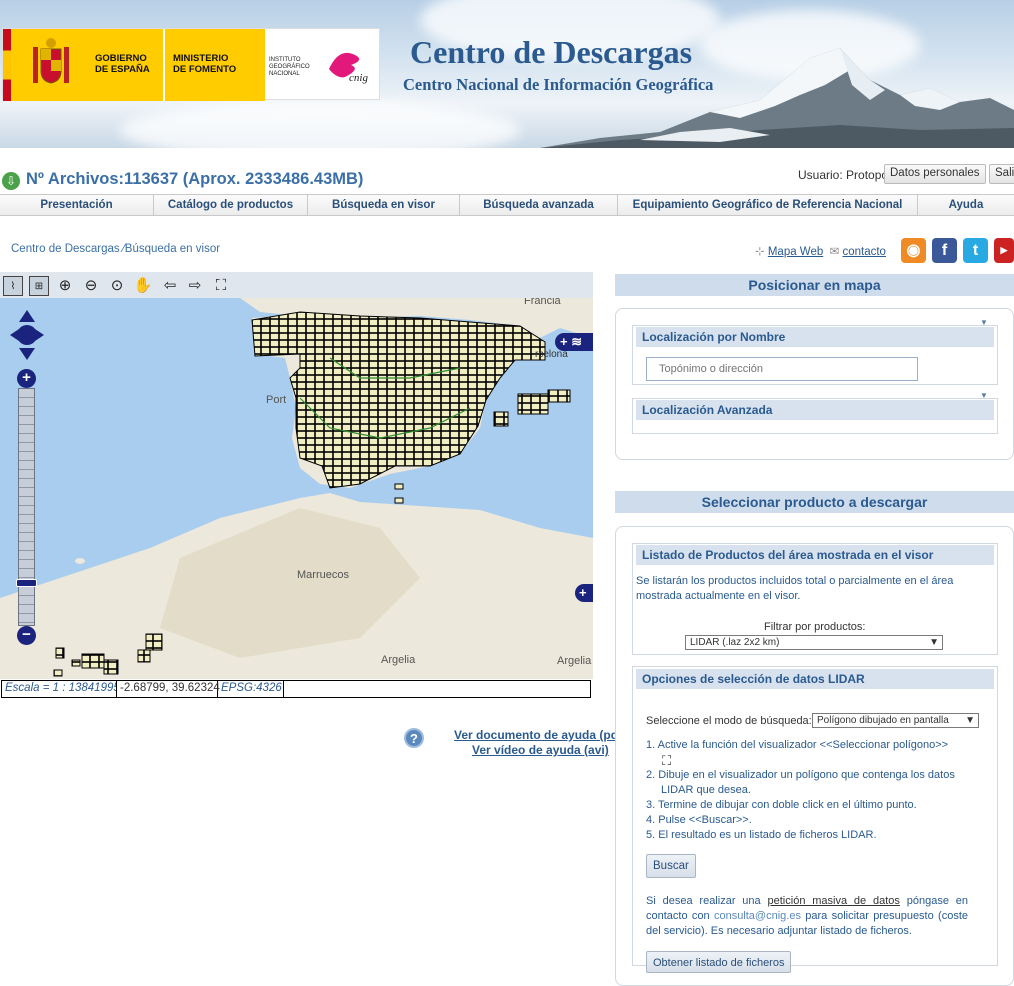 Image resolution: width=1014 pixels, height=986 pixels. I want to click on posicionar-title: Posicionar en mapa, so click(814, 285).